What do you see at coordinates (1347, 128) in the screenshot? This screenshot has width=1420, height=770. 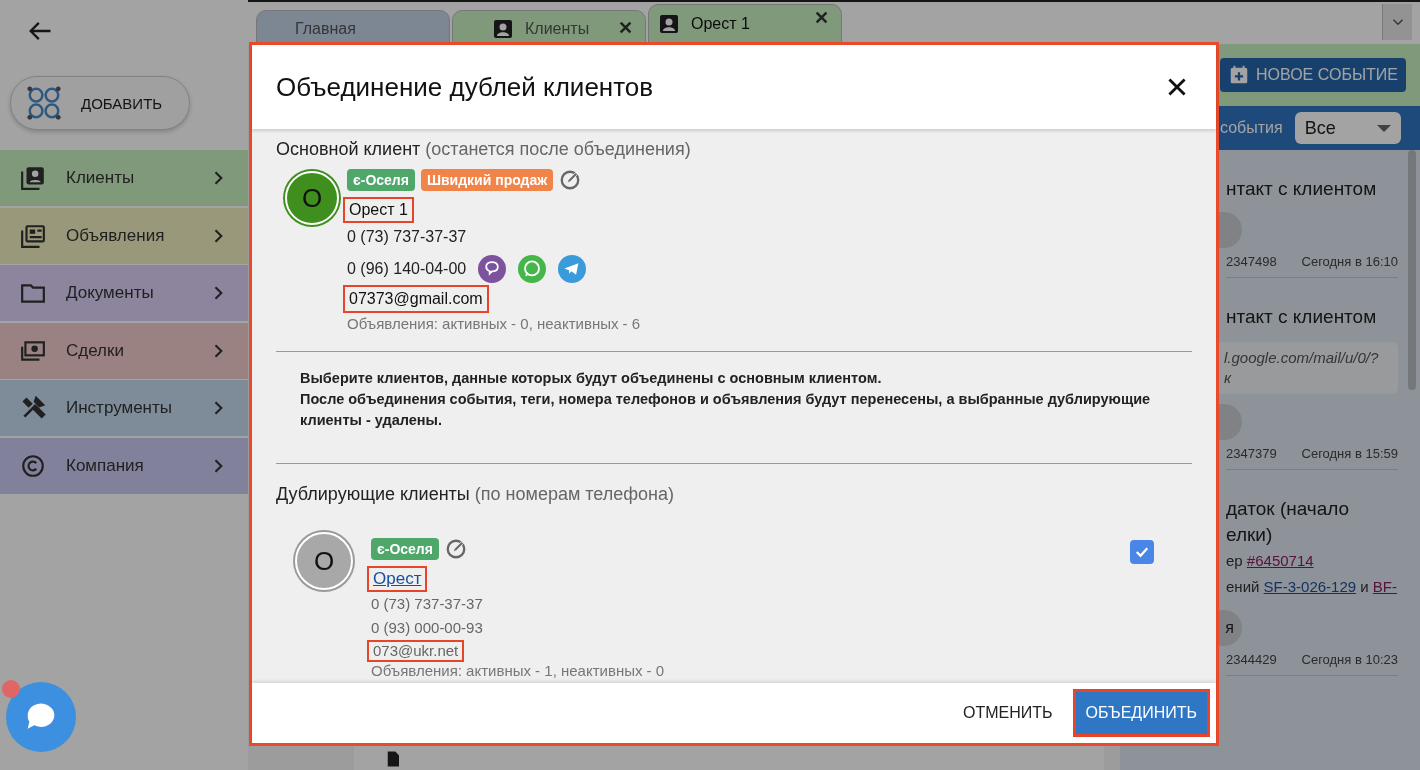 I see `filter-select: Все` at bounding box center [1347, 128].